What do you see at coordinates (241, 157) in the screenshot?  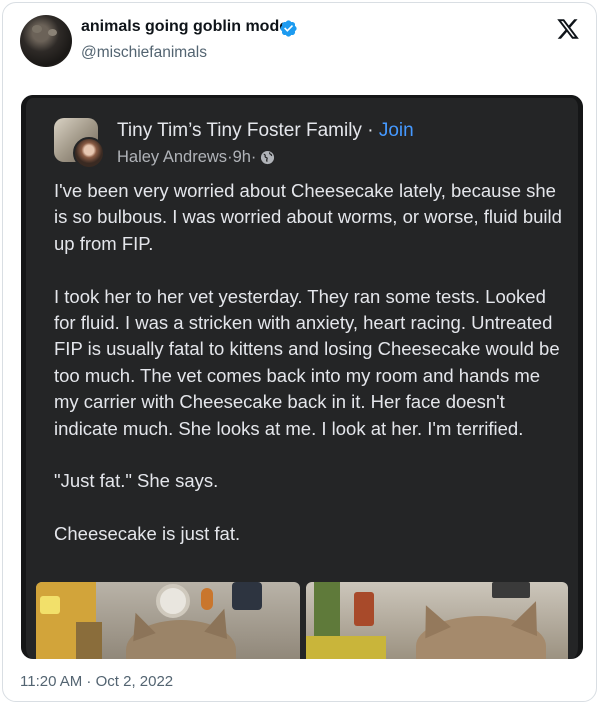 I see `post-age: 9h` at bounding box center [241, 157].